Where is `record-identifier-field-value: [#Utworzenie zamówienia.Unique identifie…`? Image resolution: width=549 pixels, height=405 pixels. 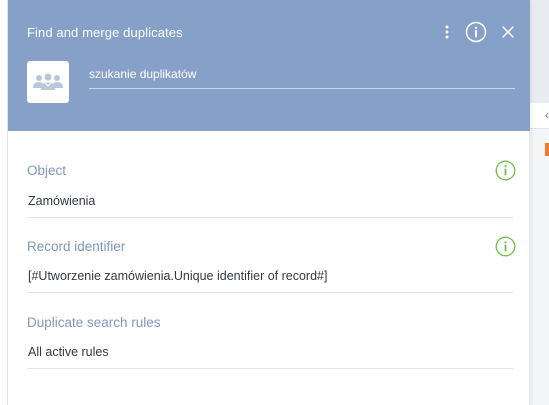 record-identifier-field-value: [#Utworzenie zamówienia.Unique identifie… is located at coordinates (178, 276).